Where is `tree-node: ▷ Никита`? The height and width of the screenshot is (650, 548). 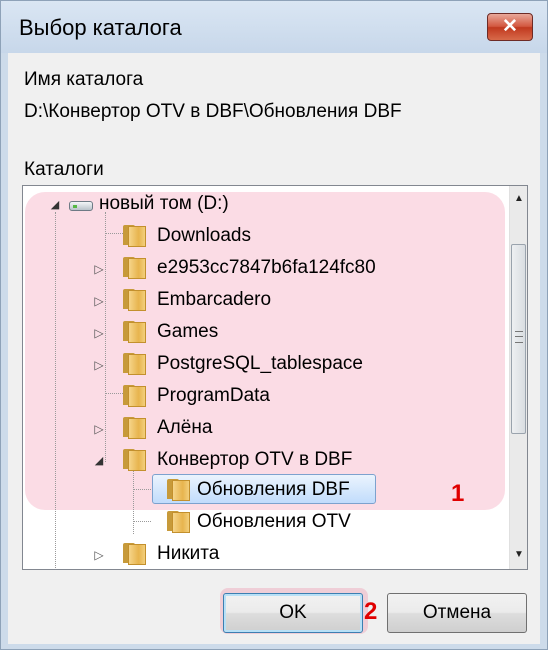
tree-node: ▷ Никита is located at coordinates (263, 554).